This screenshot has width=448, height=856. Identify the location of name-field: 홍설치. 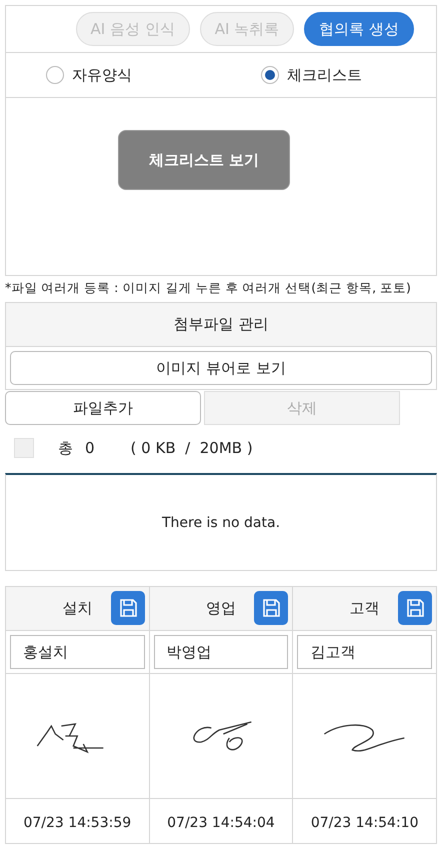
(77, 652).